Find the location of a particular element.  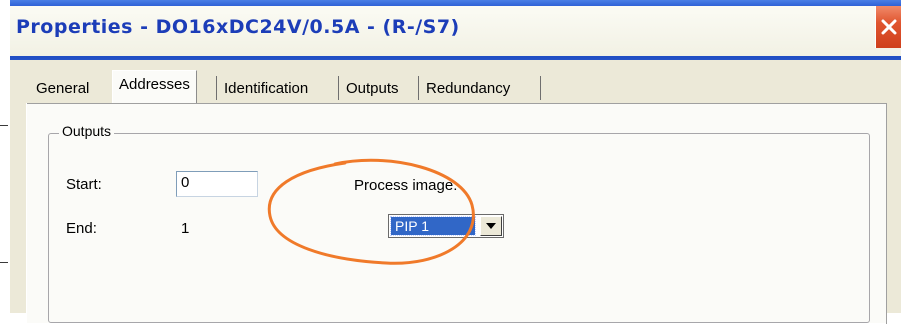

left-edge-strip is located at coordinates (5, 156).